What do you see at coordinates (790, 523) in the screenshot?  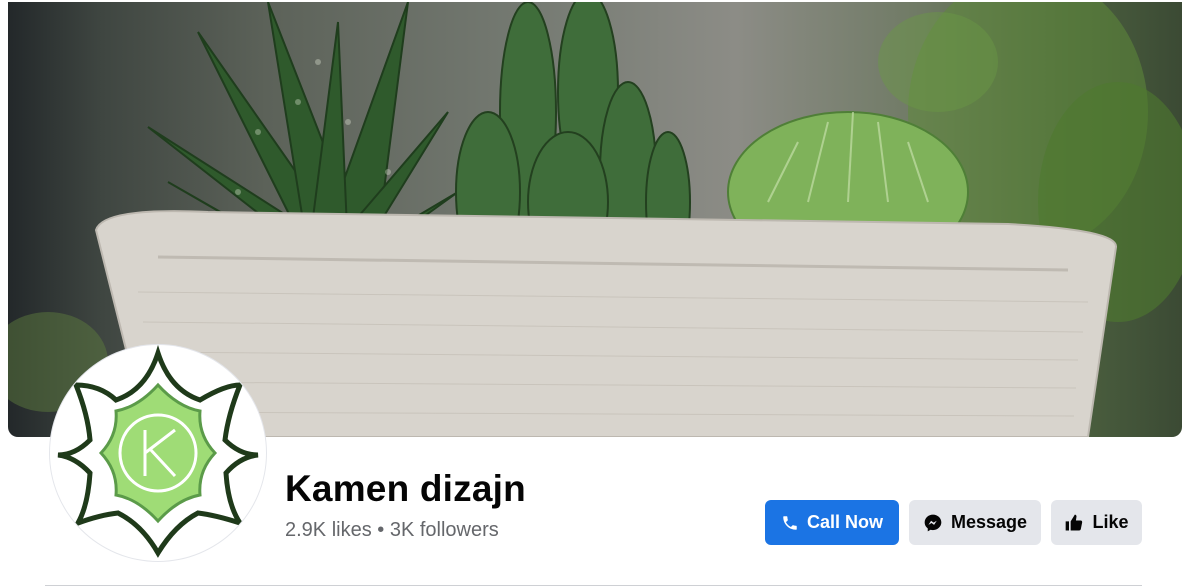 I see `phone-icon` at bounding box center [790, 523].